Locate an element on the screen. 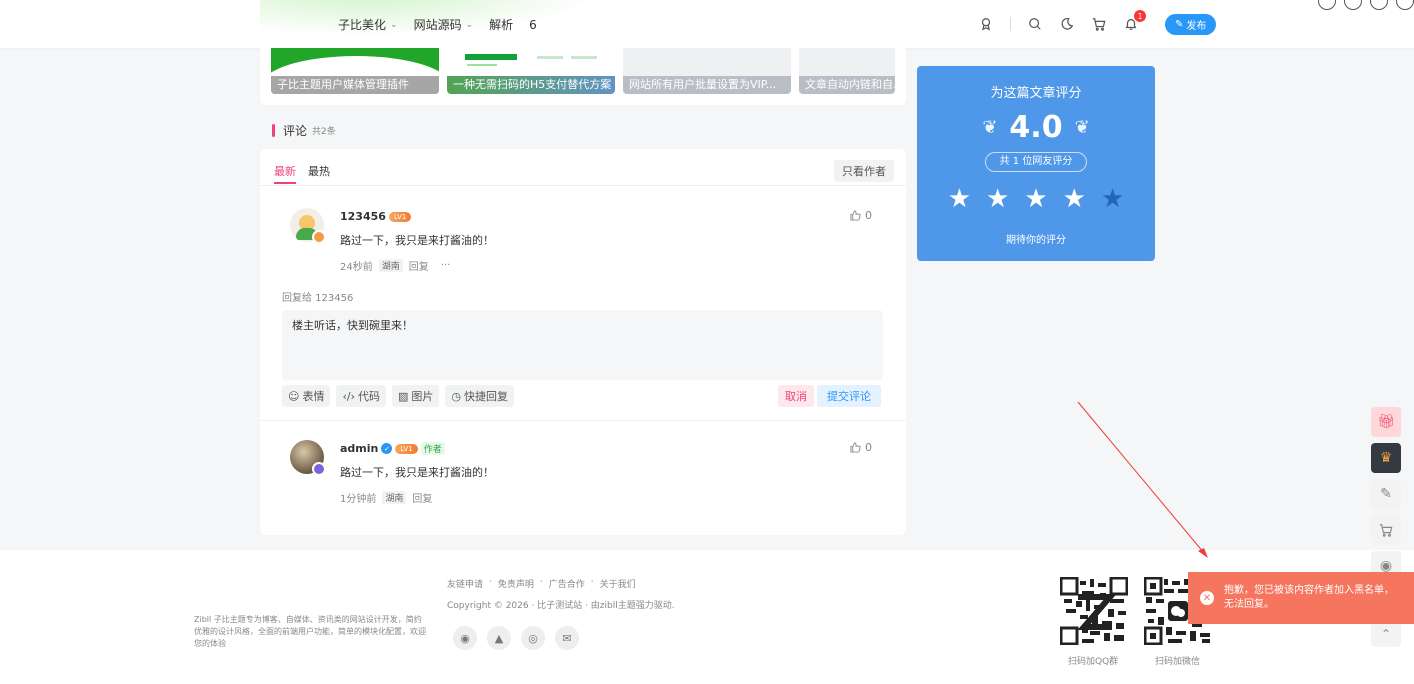 This screenshot has height=684, width=1414. tab-latest: 最新 is located at coordinates (285, 173).